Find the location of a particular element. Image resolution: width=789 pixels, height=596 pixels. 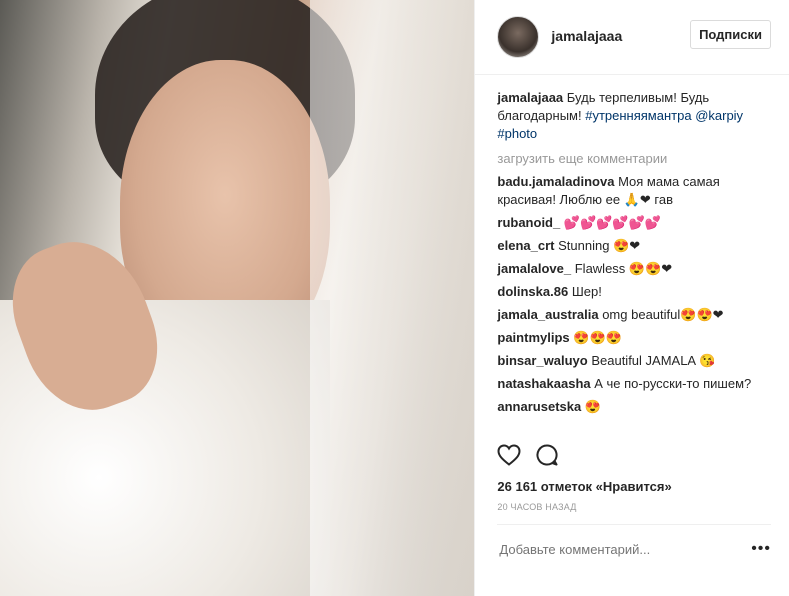

heart-icon is located at coordinates (509, 457).